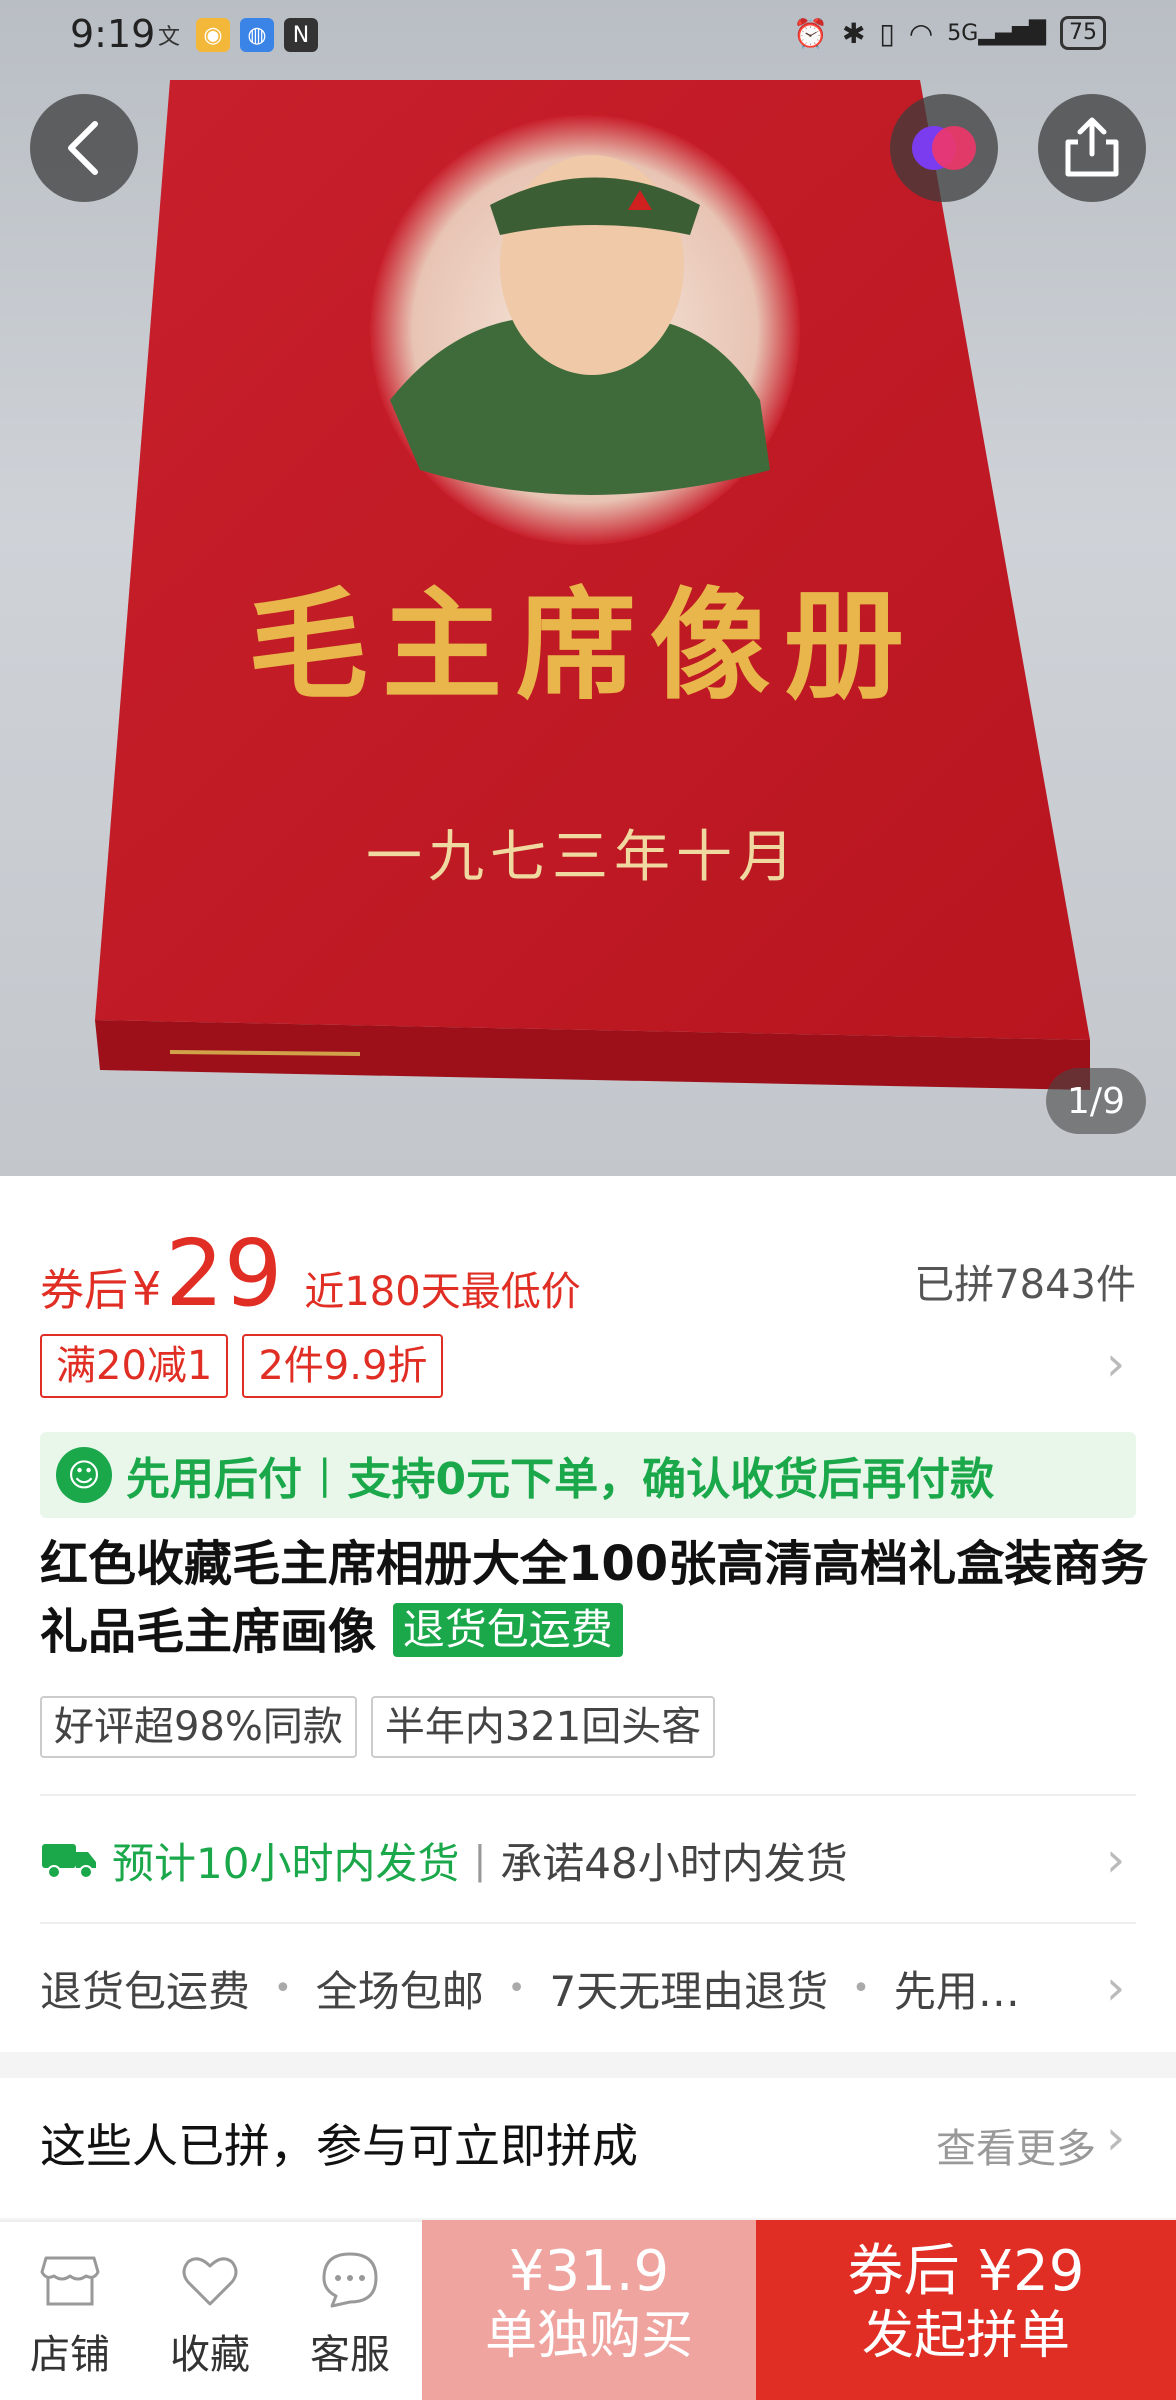 The image size is (1176, 2400). What do you see at coordinates (168, 37) in the screenshot?
I see `text-app-icon: 文` at bounding box center [168, 37].